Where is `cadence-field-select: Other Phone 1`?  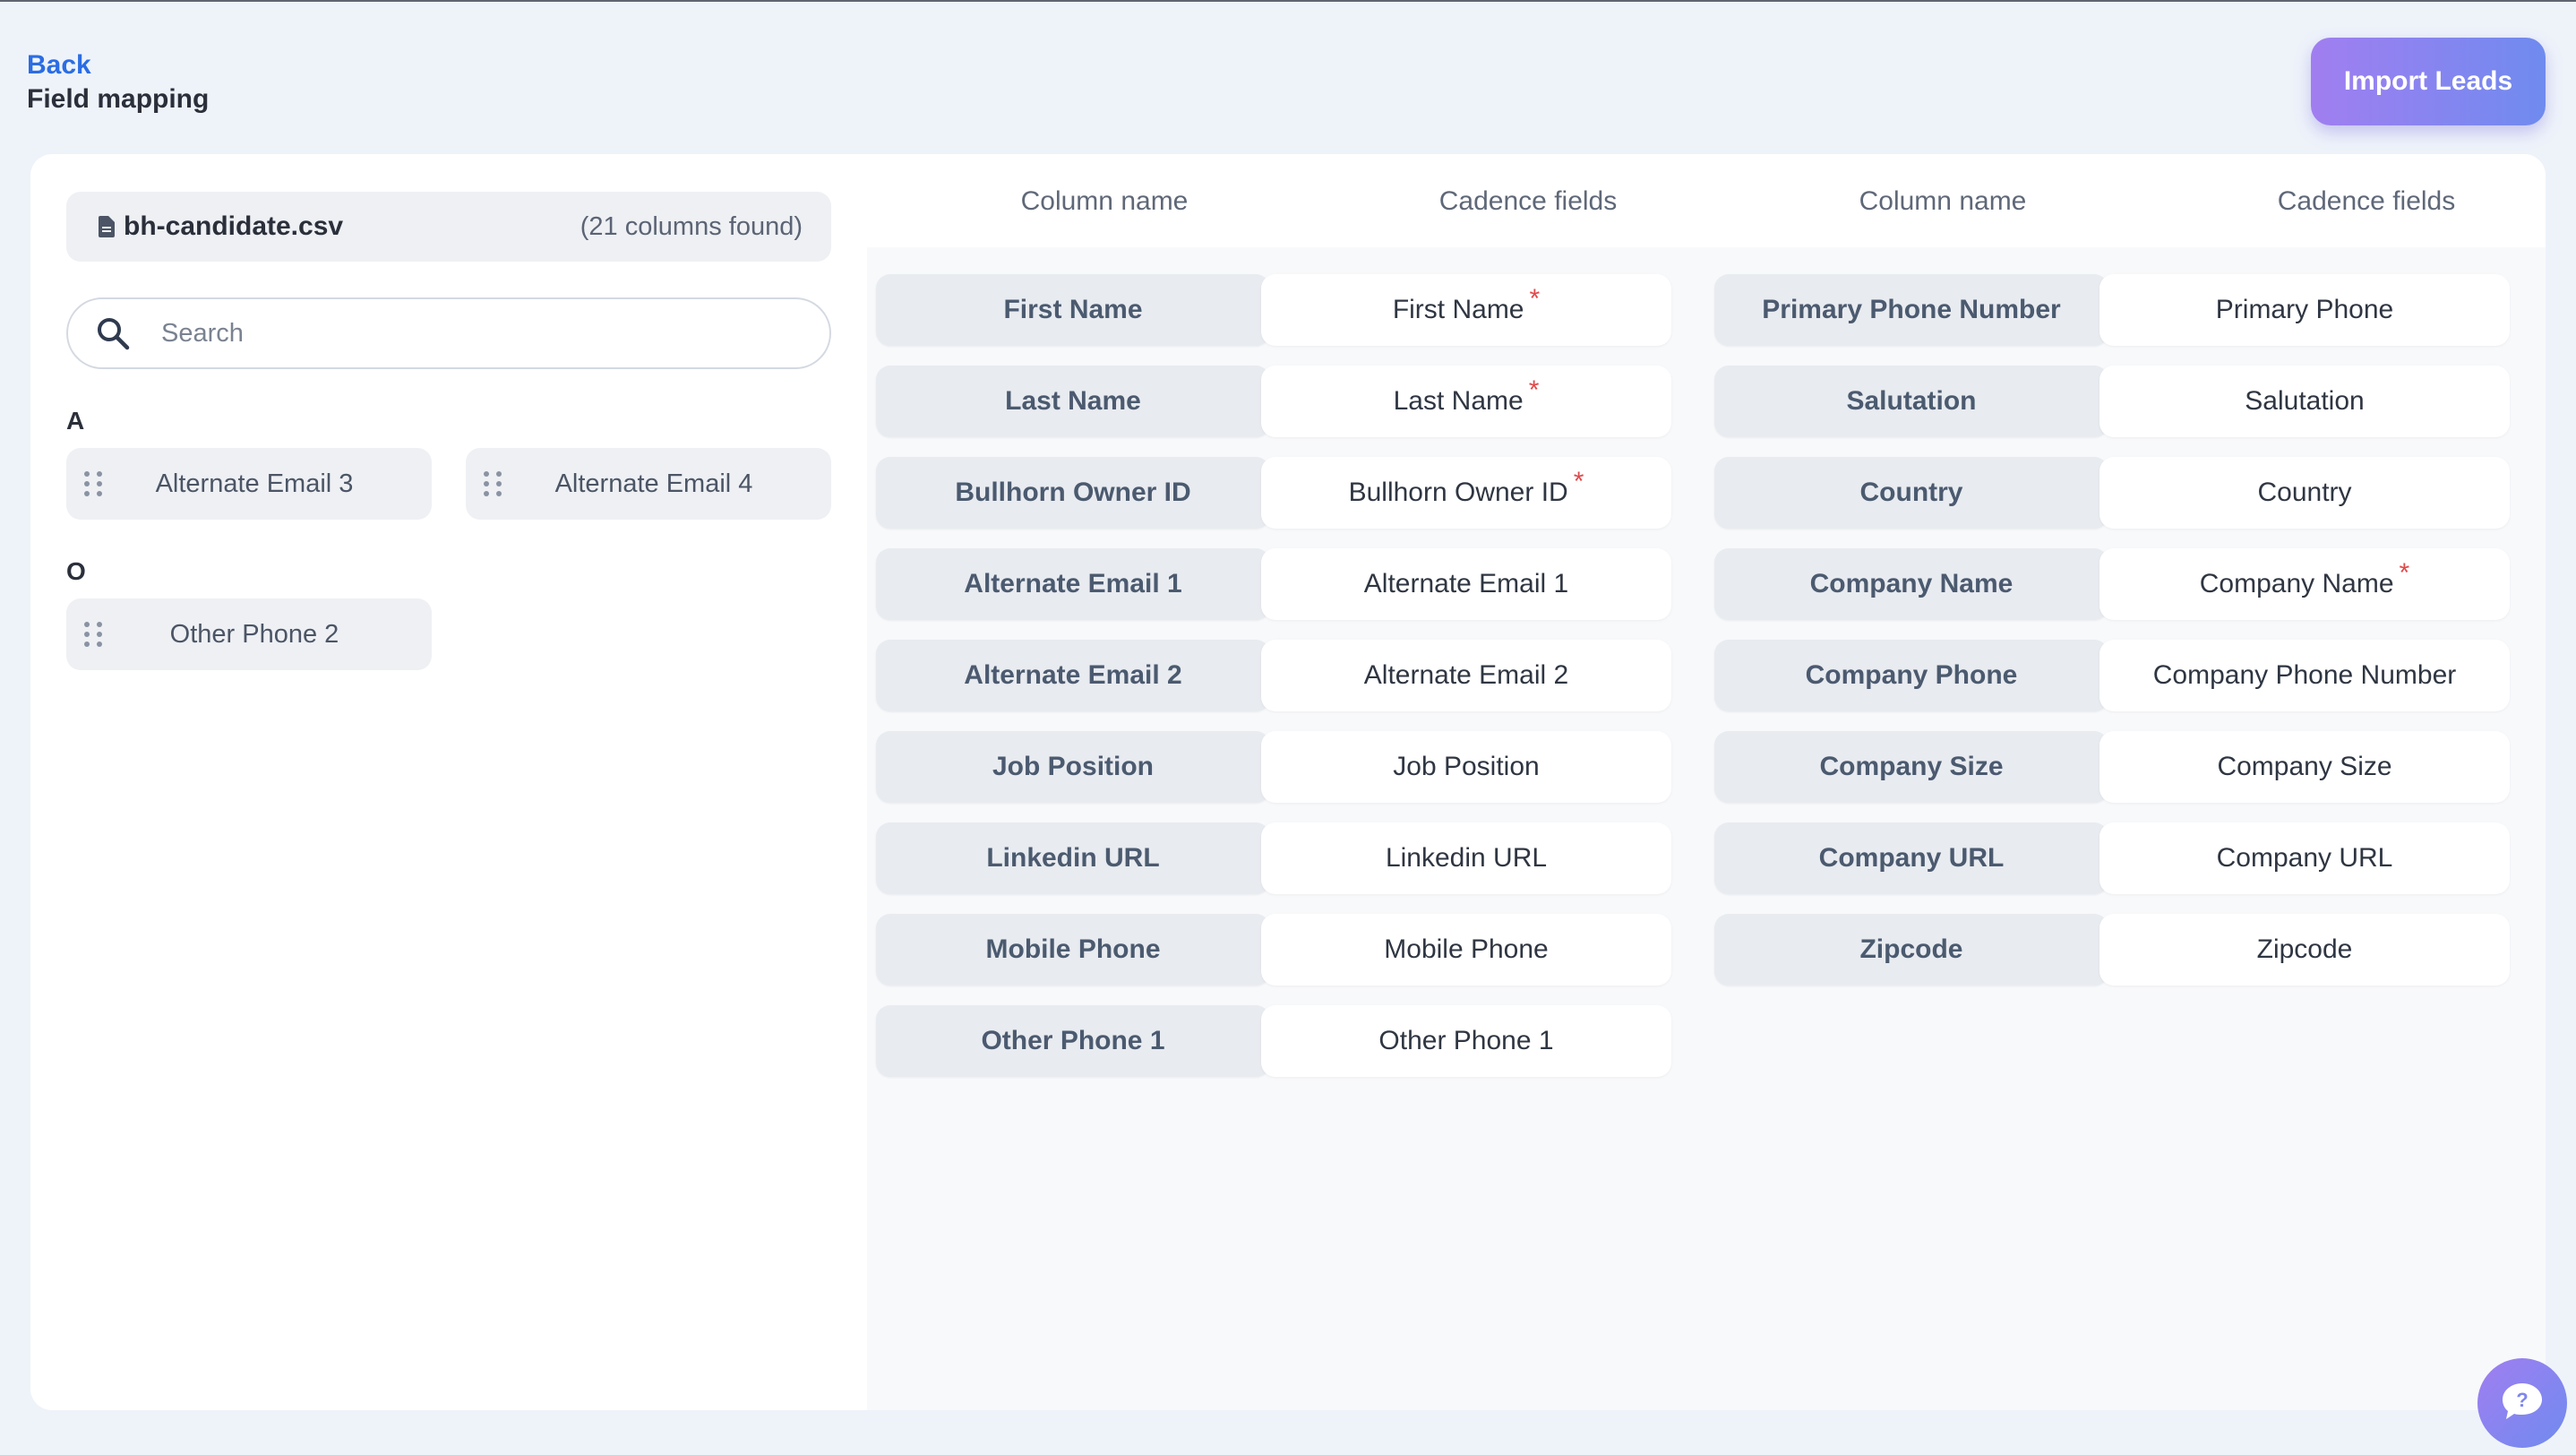 cadence-field-select: Other Phone 1 is located at coordinates (1466, 1041).